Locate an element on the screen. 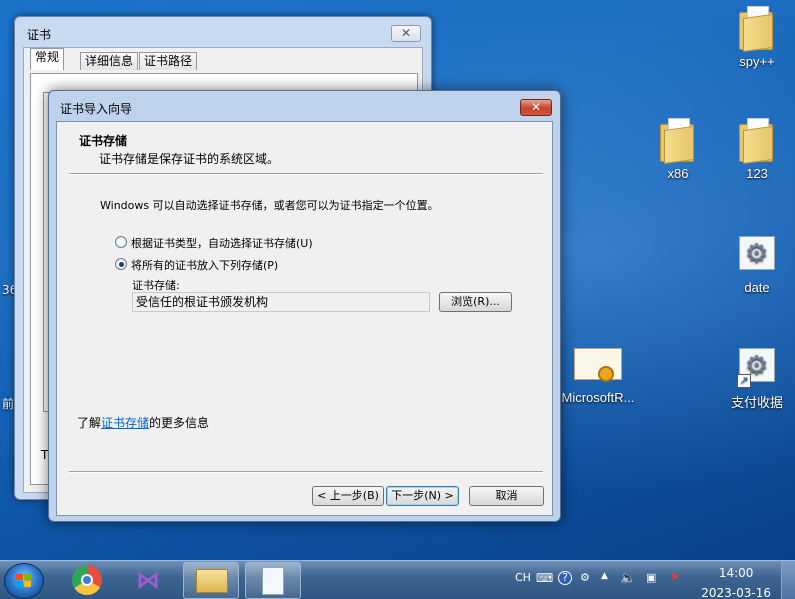 The image size is (795, 599). keyboard-icon: ⌨ is located at coordinates (544, 578).